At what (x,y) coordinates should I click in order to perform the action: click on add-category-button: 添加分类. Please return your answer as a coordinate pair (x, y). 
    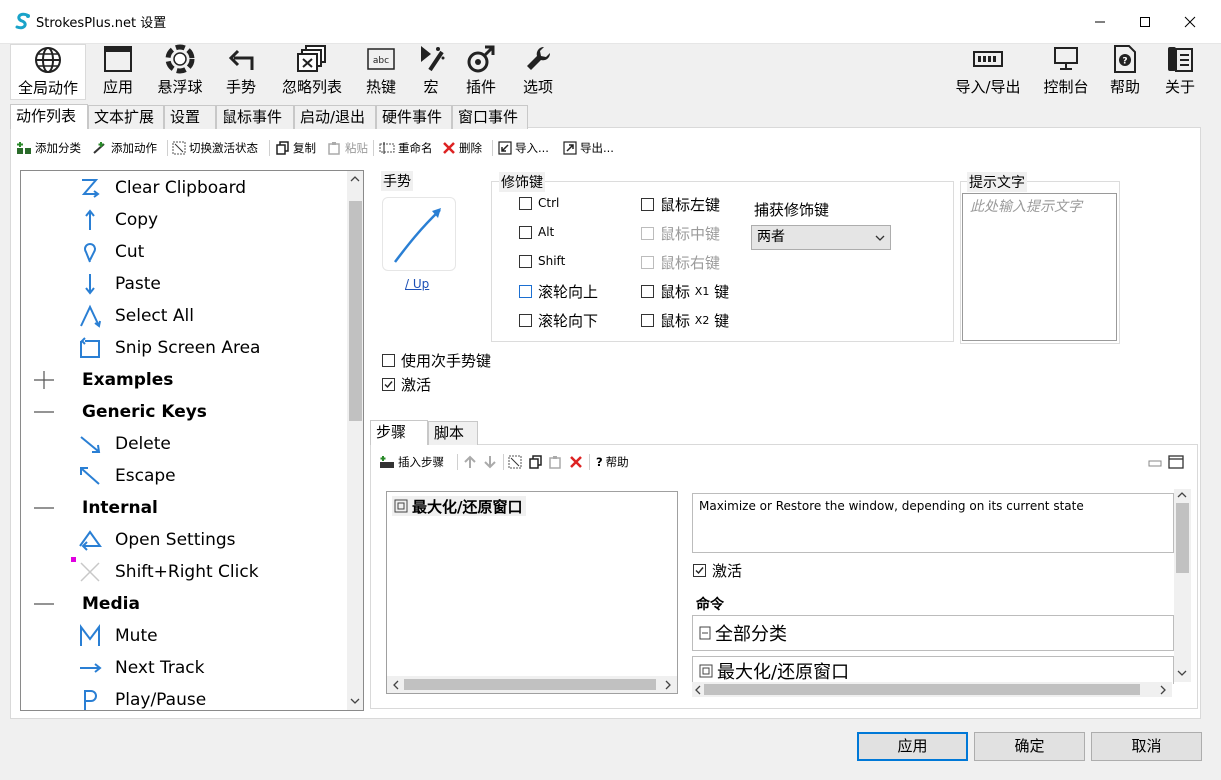
    Looking at the image, I should click on (48, 148).